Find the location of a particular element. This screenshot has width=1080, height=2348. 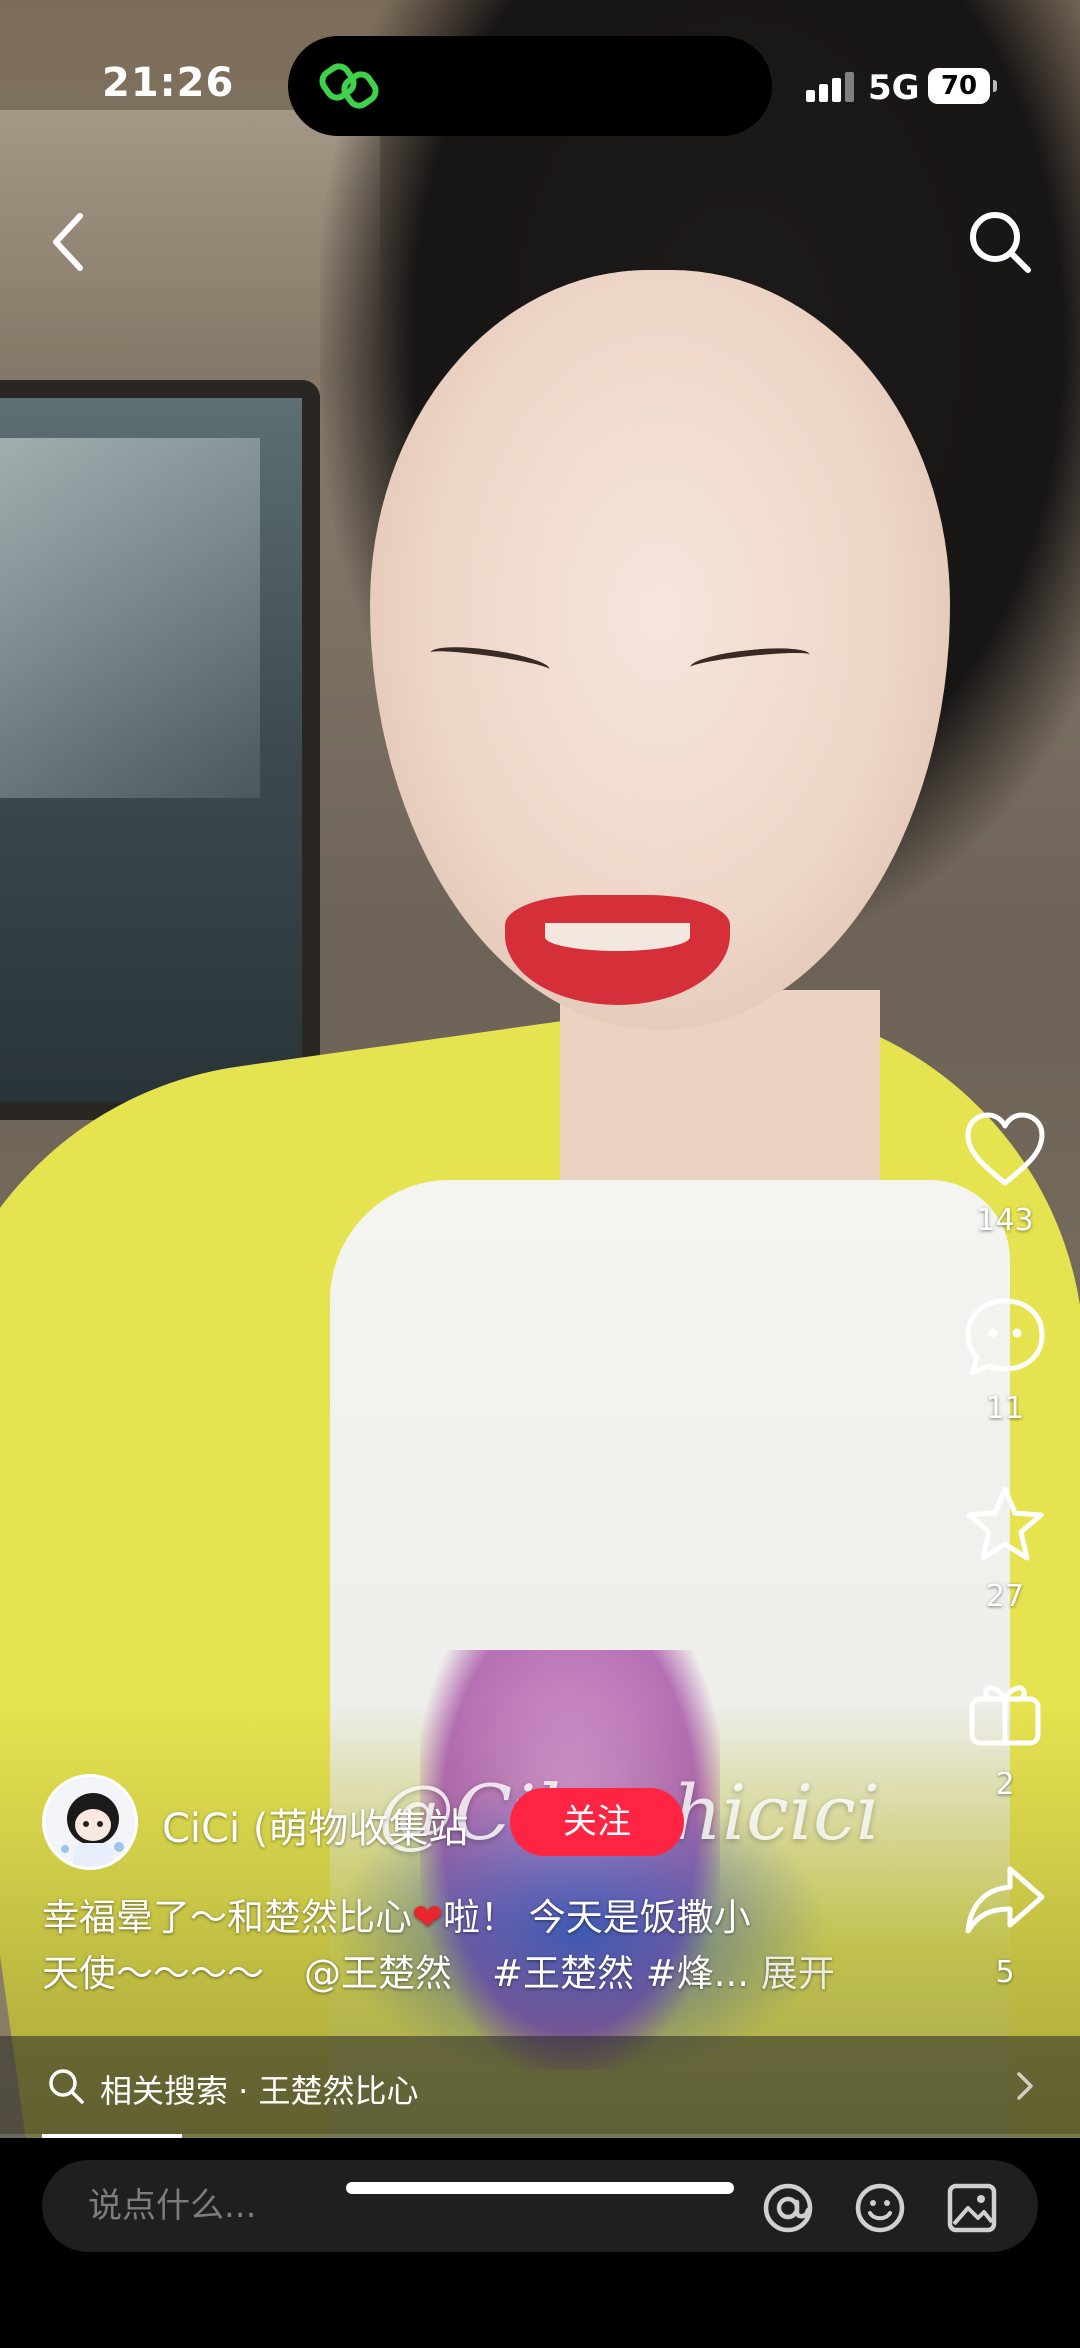

gift-button: 2 is located at coordinates (1005, 1735).